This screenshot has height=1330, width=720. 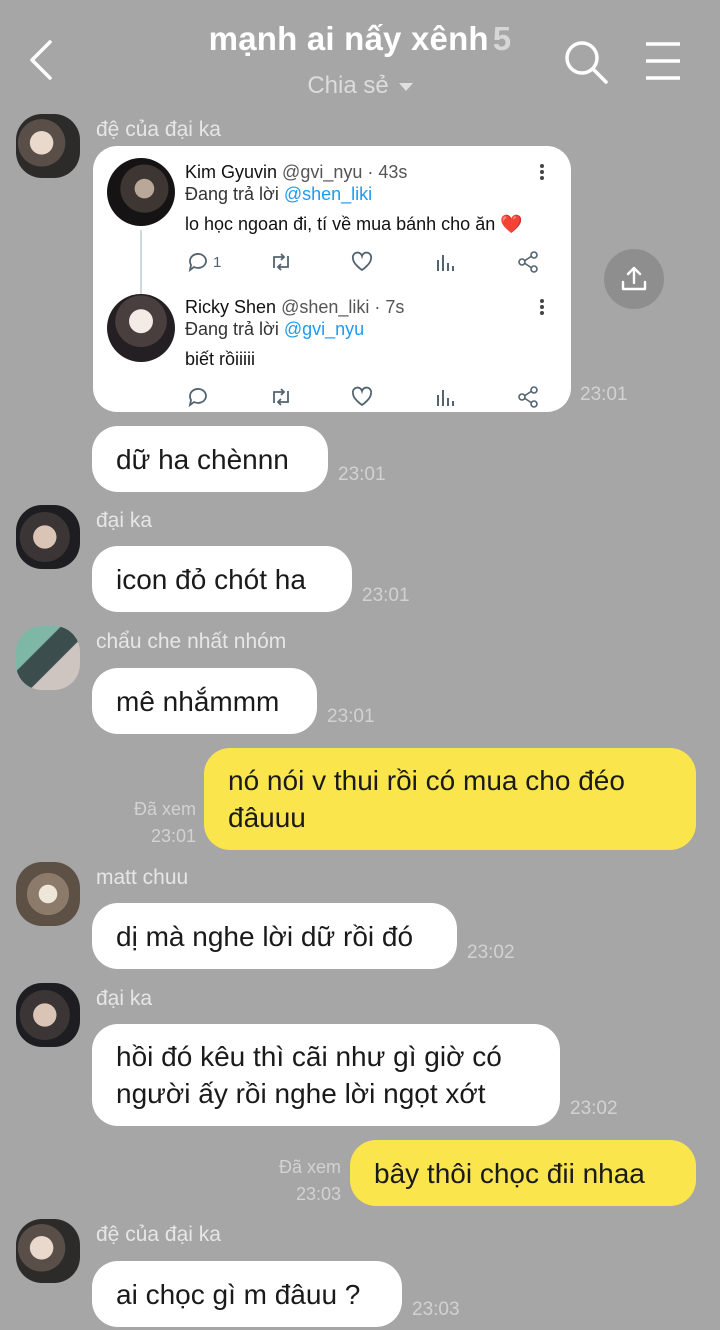 I want to click on message-bubble: dữ ha chènnn, so click(x=210, y=459).